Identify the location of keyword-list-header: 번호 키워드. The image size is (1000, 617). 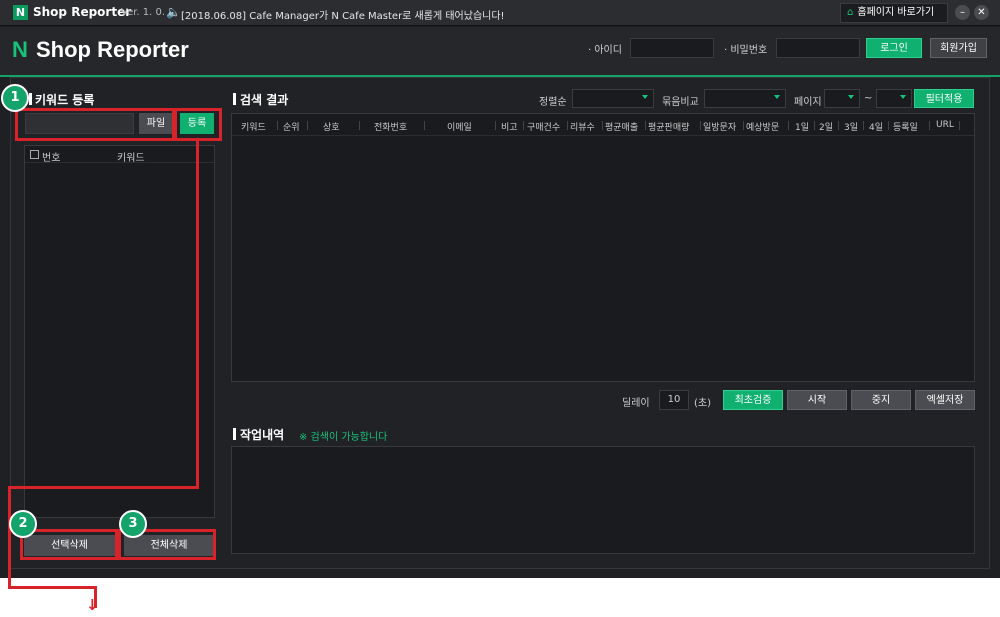
(119, 155).